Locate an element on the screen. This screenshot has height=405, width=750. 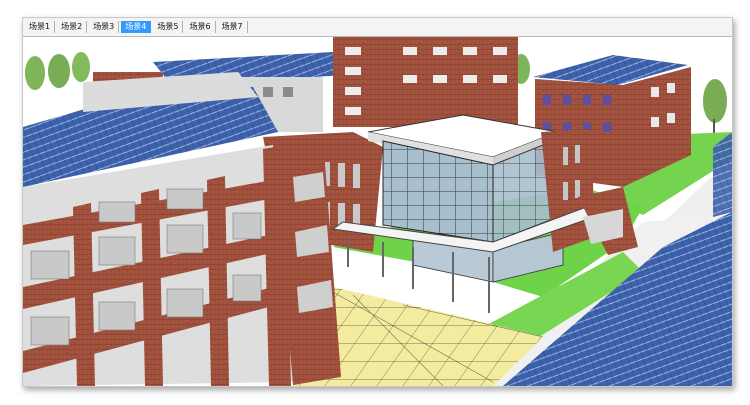
tab-scene-3: 场景3 is located at coordinates (104, 27).